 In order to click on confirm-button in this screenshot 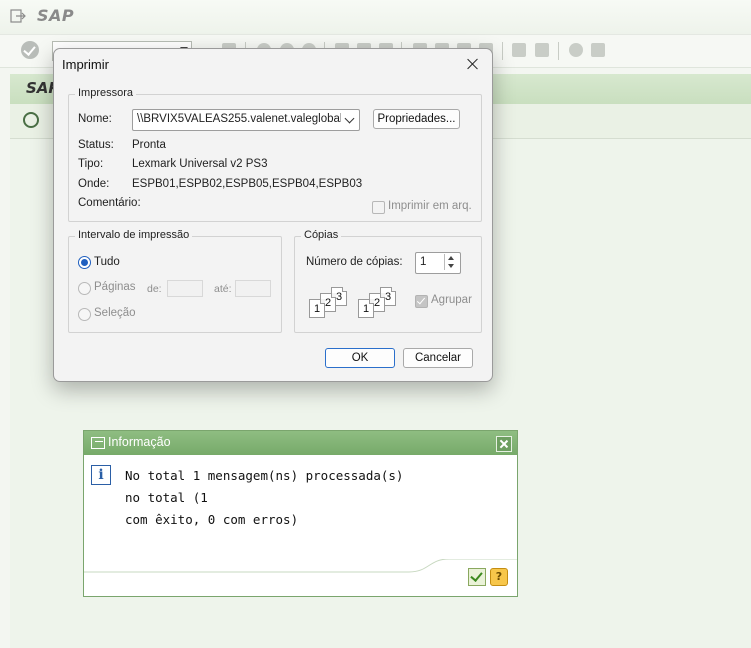, I will do `click(477, 577)`.